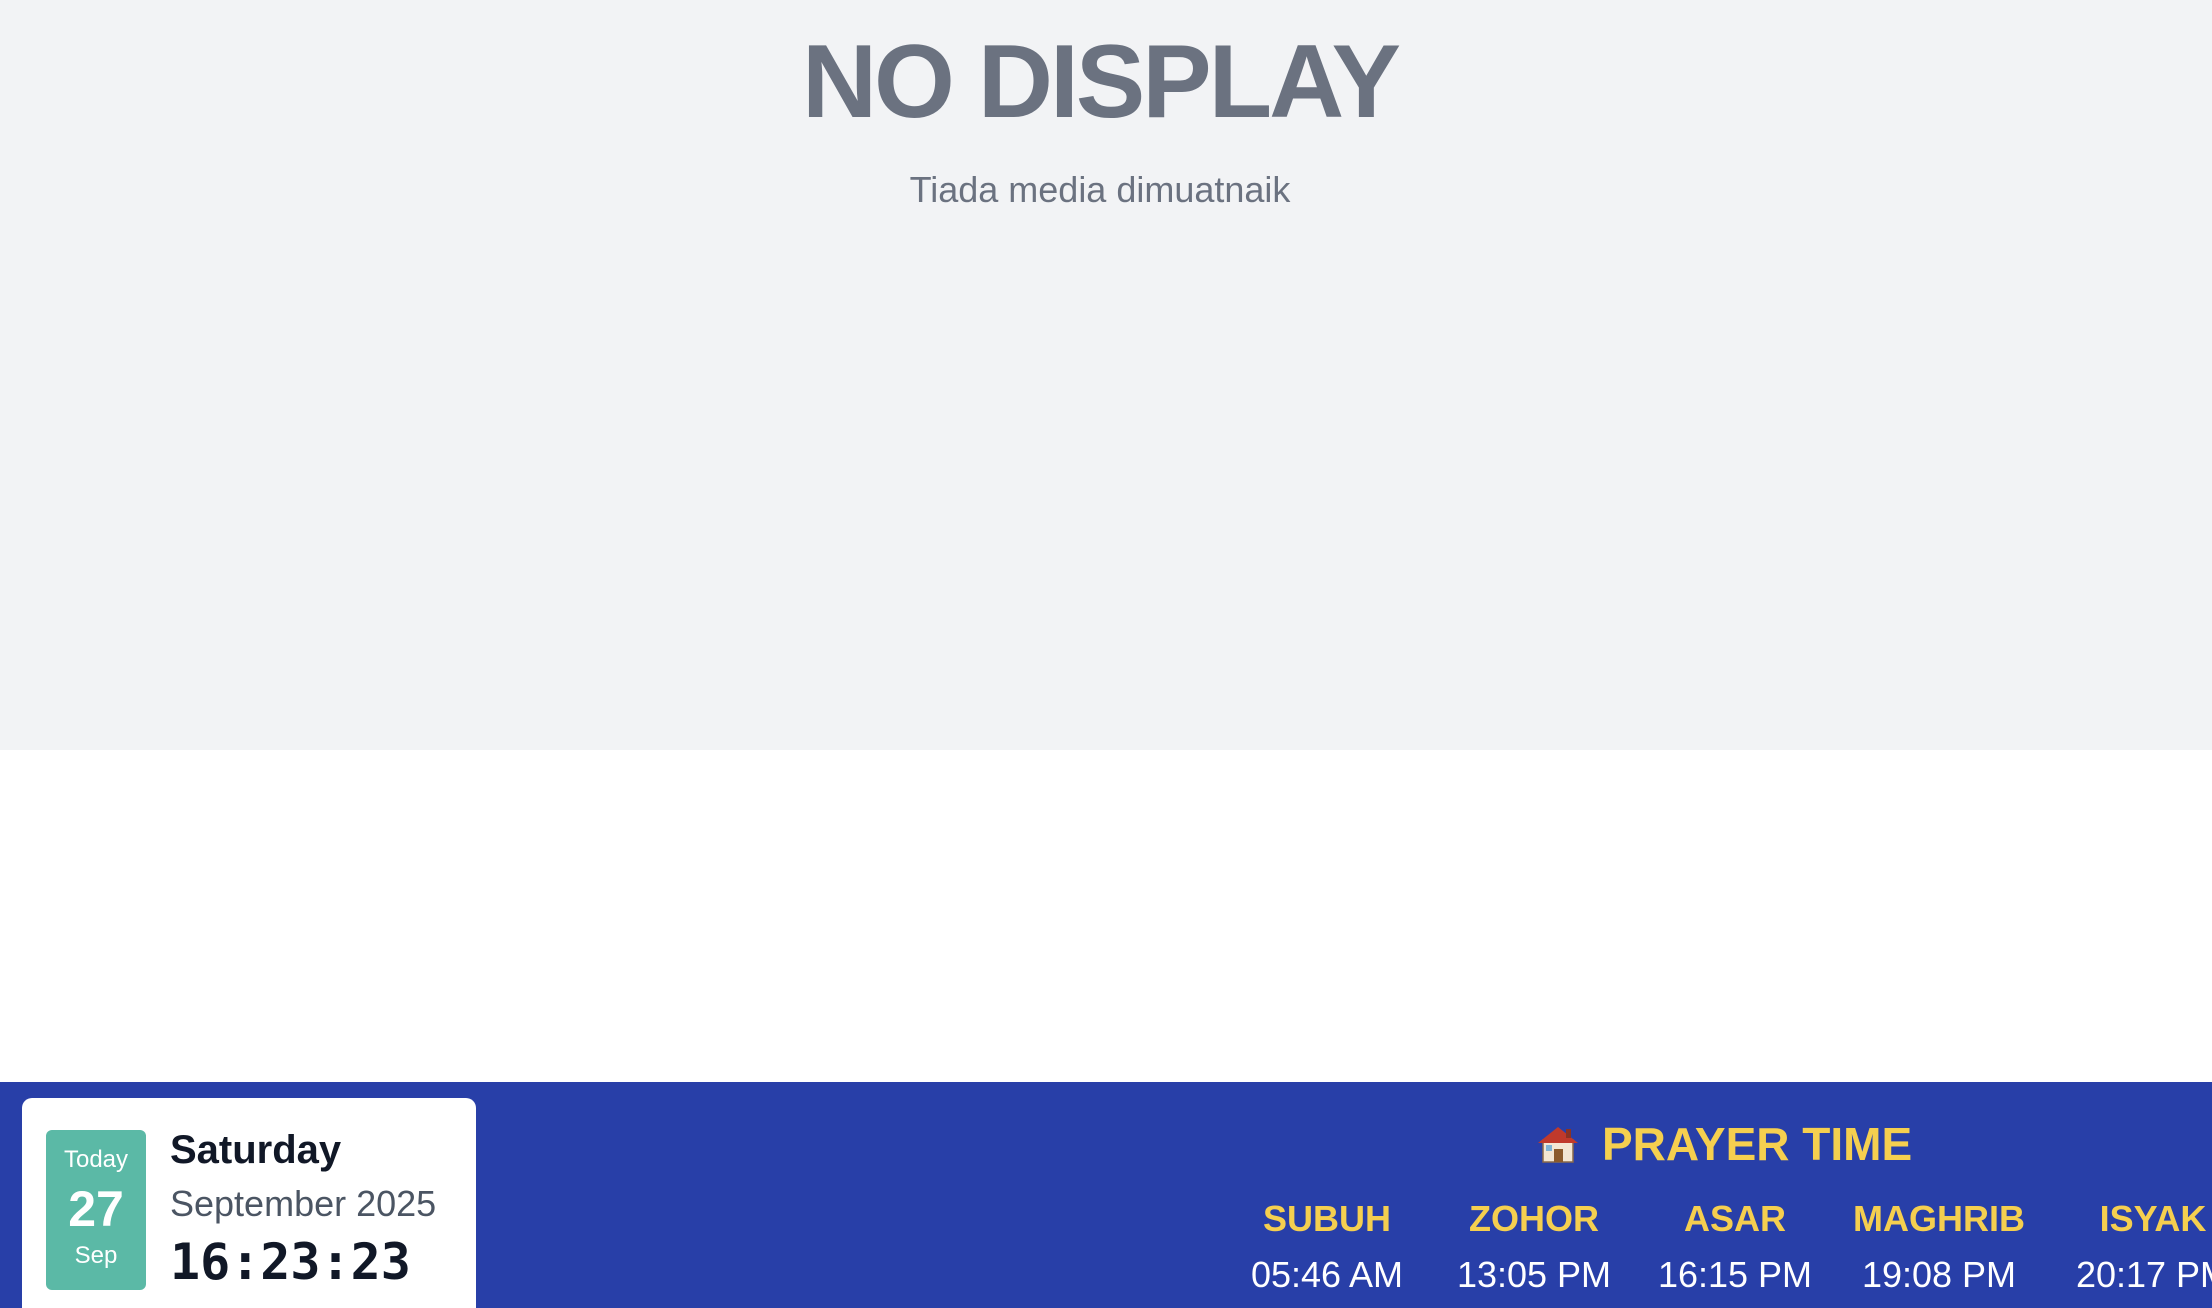 Image resolution: width=2212 pixels, height=1308 pixels. I want to click on prayer-item-maghrib: MAGHRIB 19:08 PM, so click(1939, 1247).